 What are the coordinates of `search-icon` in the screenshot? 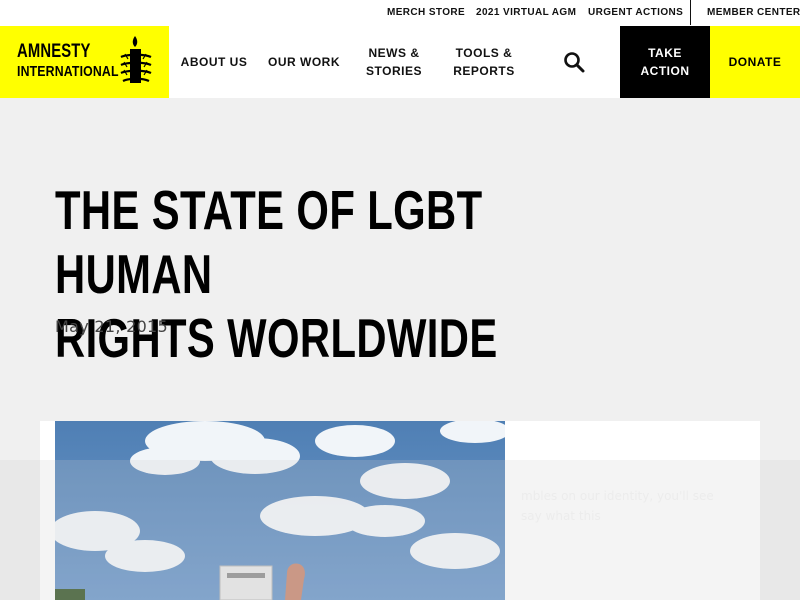 It's located at (574, 62).